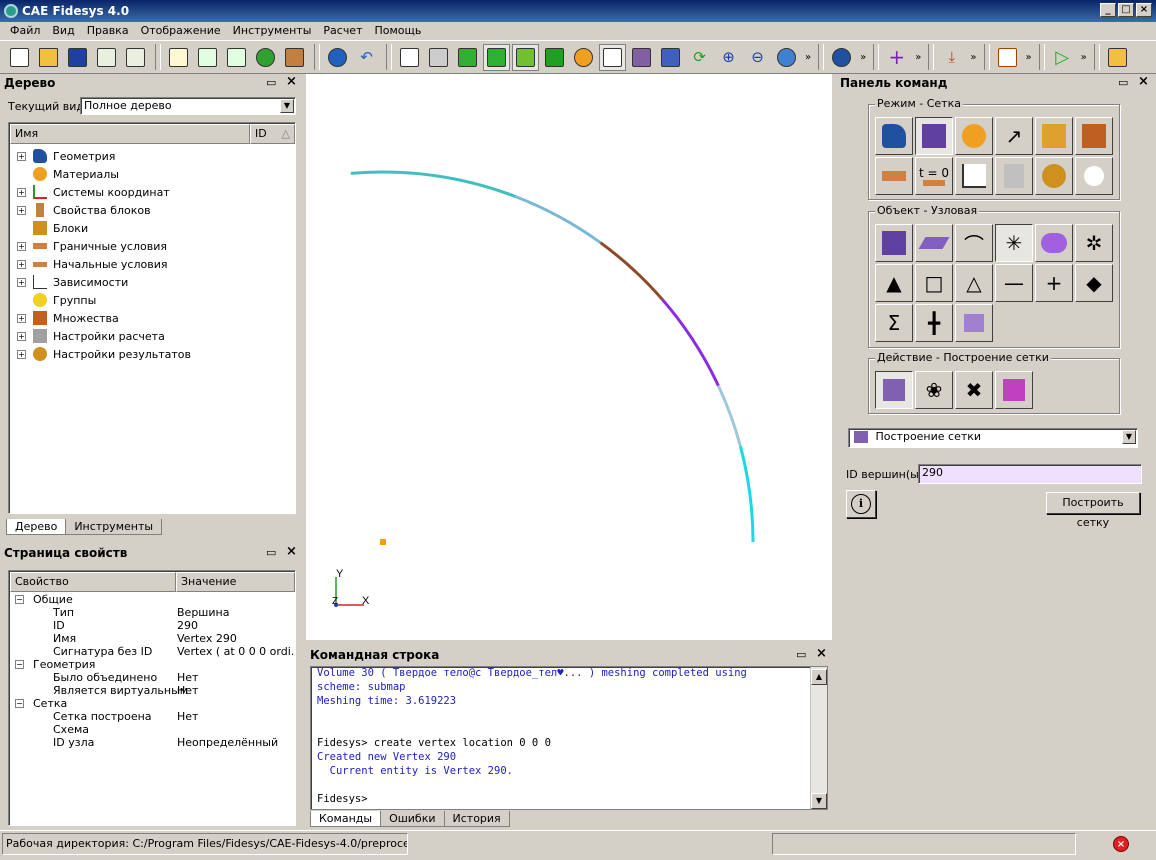  Describe the element at coordinates (152, 690) in the screenshot. I see `property-row: Является виртуальным Нет` at that location.